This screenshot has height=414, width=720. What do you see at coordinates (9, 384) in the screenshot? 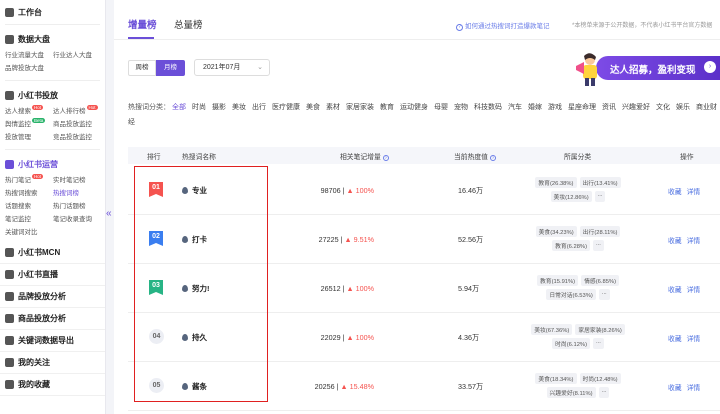
I see `star-icon` at bounding box center [9, 384].